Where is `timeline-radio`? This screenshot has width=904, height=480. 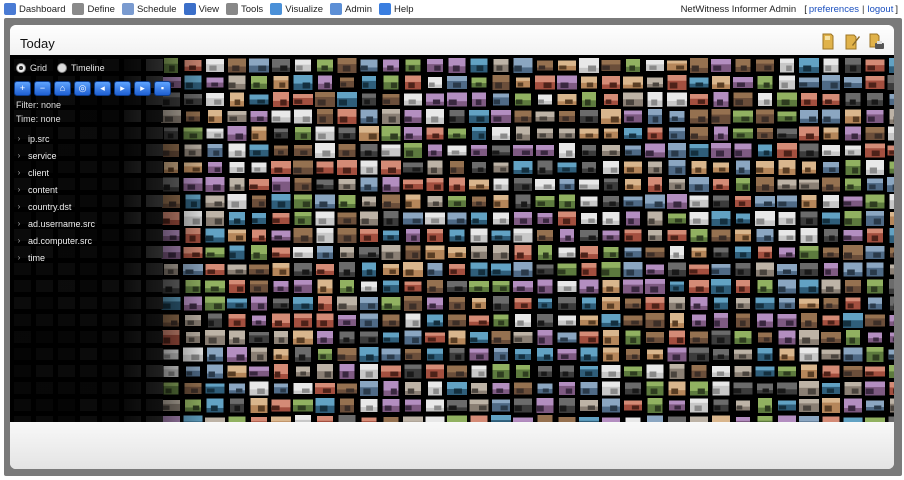
timeline-radio is located at coordinates (62, 68).